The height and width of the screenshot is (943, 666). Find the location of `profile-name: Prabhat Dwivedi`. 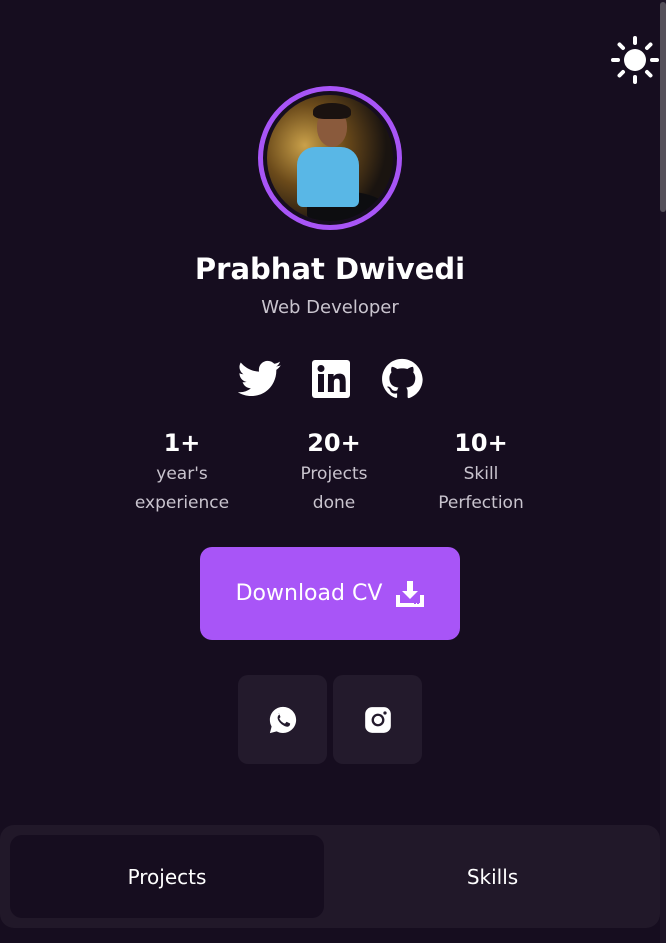

profile-name: Prabhat Dwivedi is located at coordinates (330, 269).